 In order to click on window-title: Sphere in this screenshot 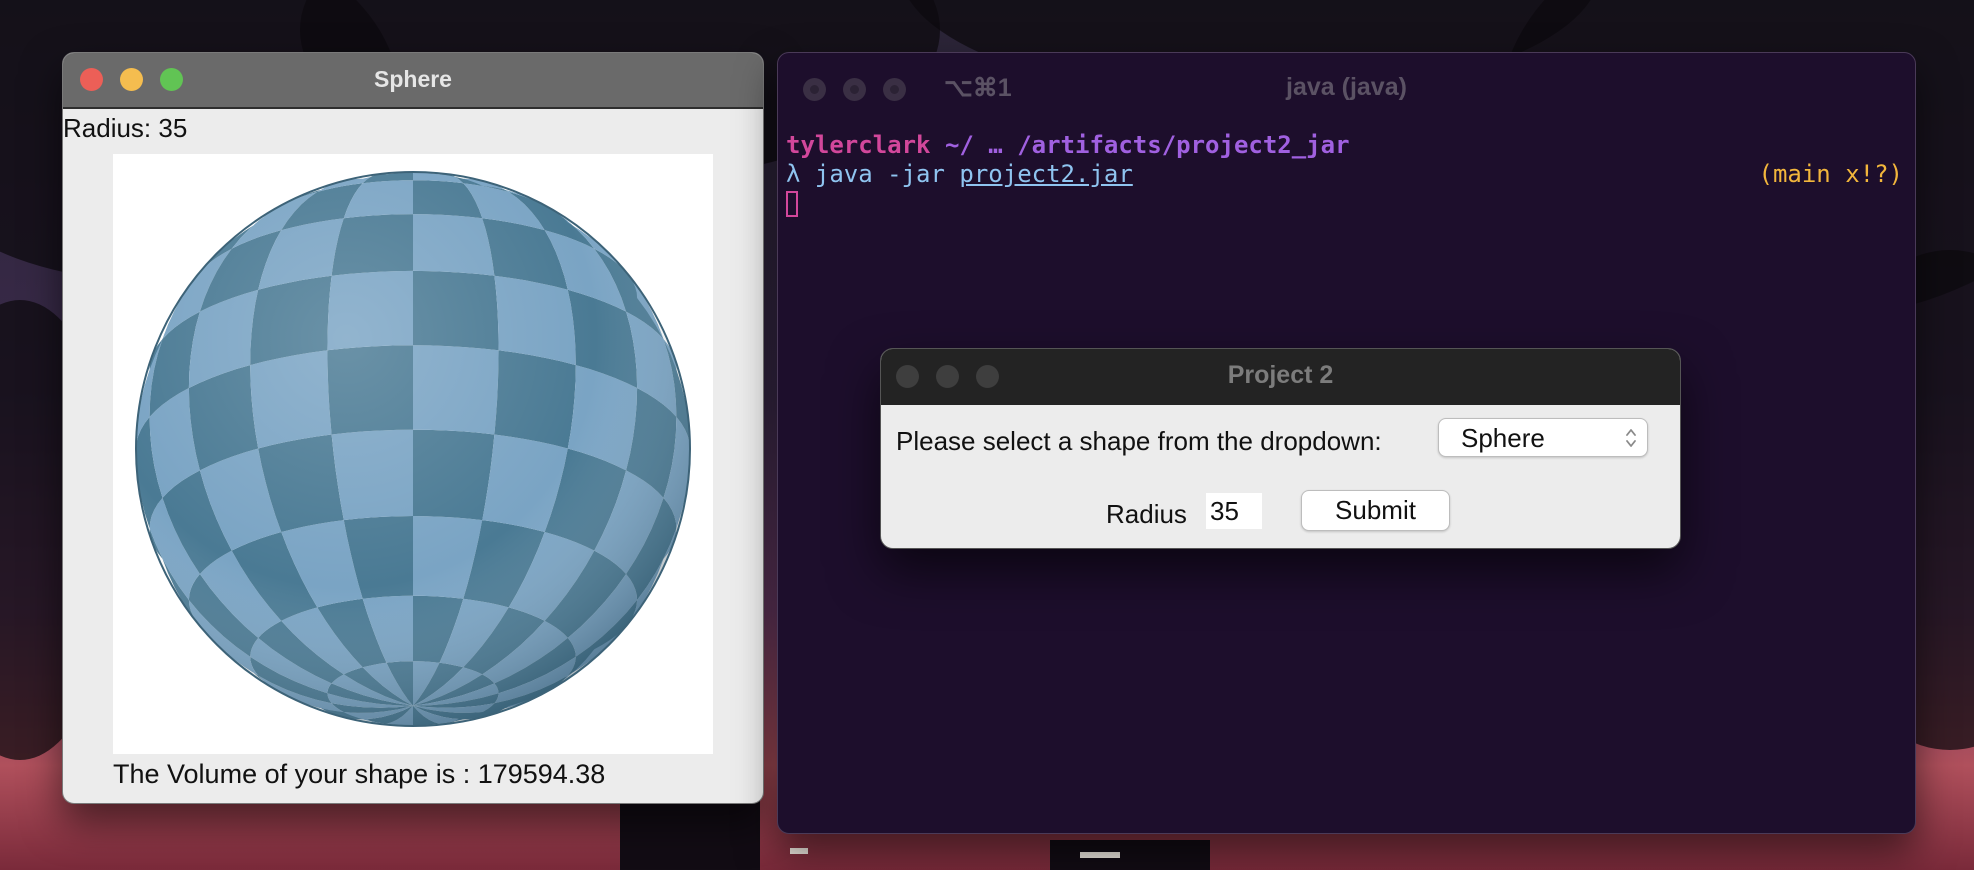, I will do `click(413, 79)`.